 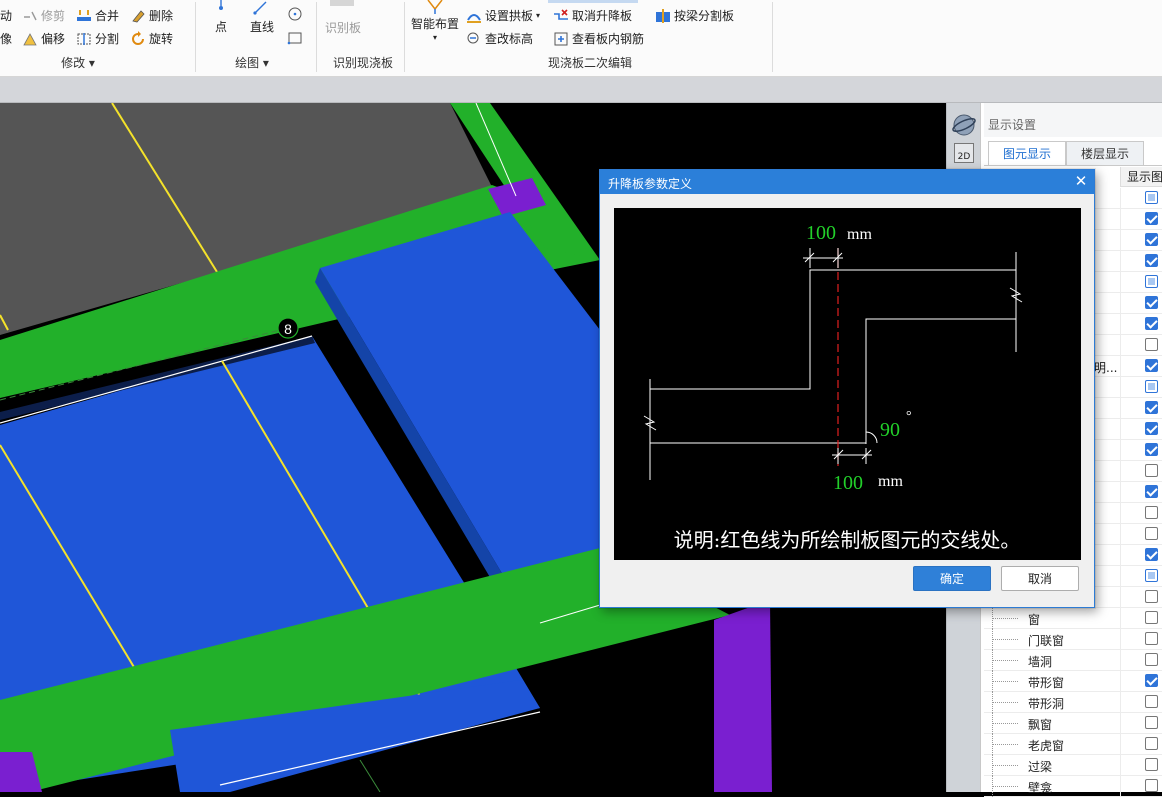 What do you see at coordinates (499, 38) in the screenshot?
I see `check-elevation-button: 查改标高` at bounding box center [499, 38].